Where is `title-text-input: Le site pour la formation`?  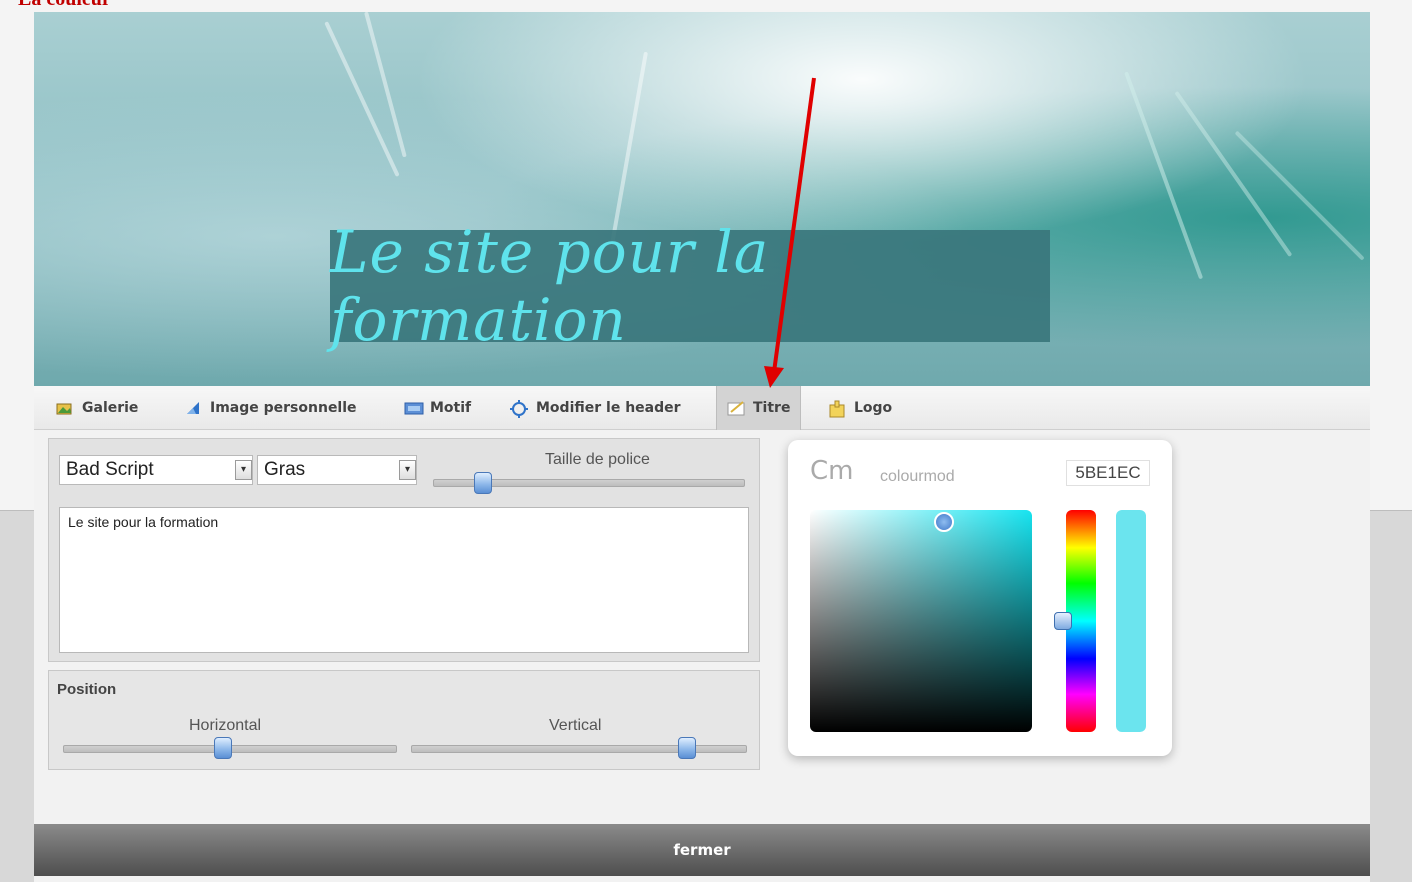 title-text-input: Le site pour la formation is located at coordinates (404, 580).